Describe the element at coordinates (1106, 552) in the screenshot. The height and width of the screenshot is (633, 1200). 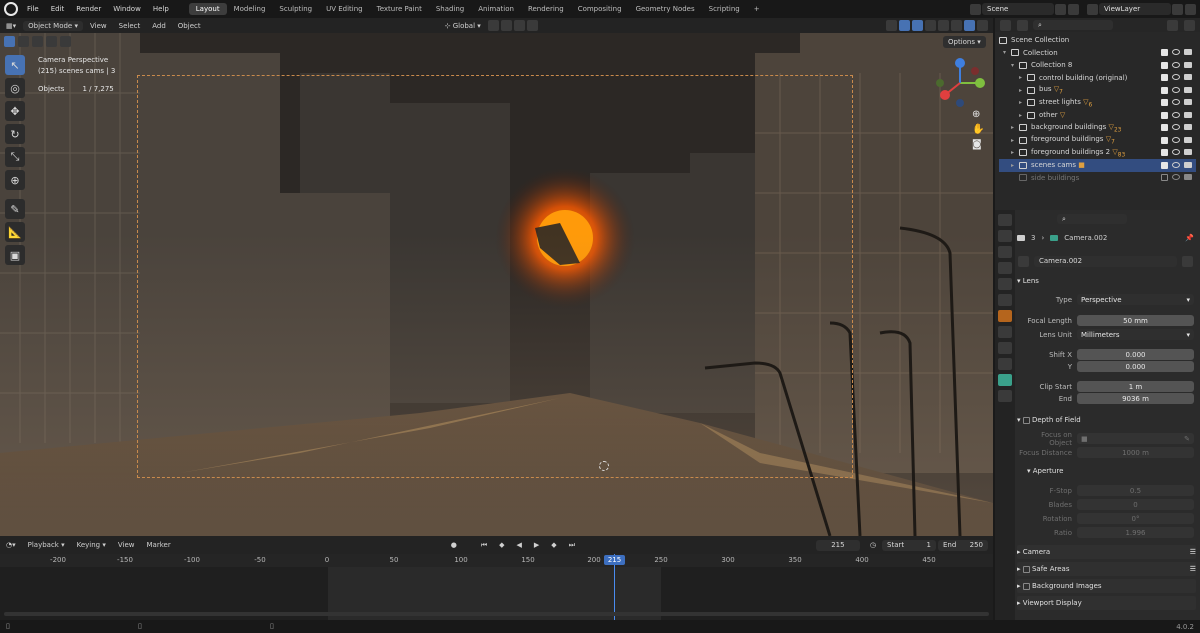
I see `camera-section-header: ▸ Camera ☰` at that location.